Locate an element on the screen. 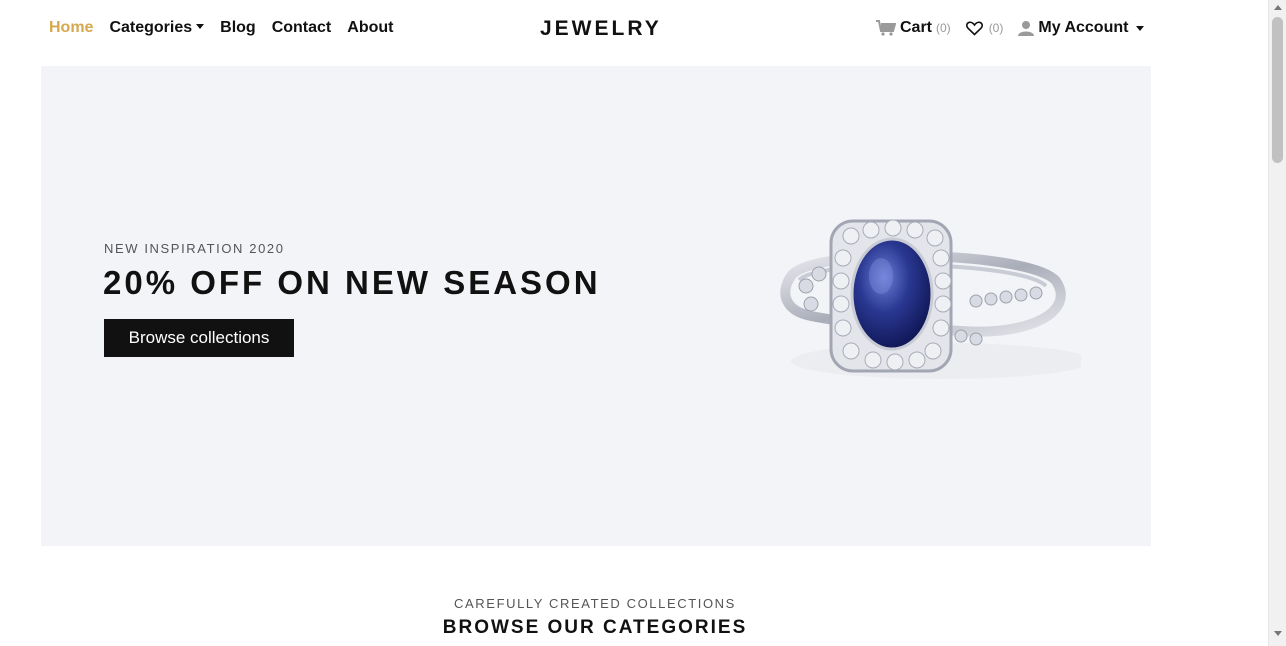 The width and height of the screenshot is (1286, 646). cart-link: Cart (0) is located at coordinates (913, 28).